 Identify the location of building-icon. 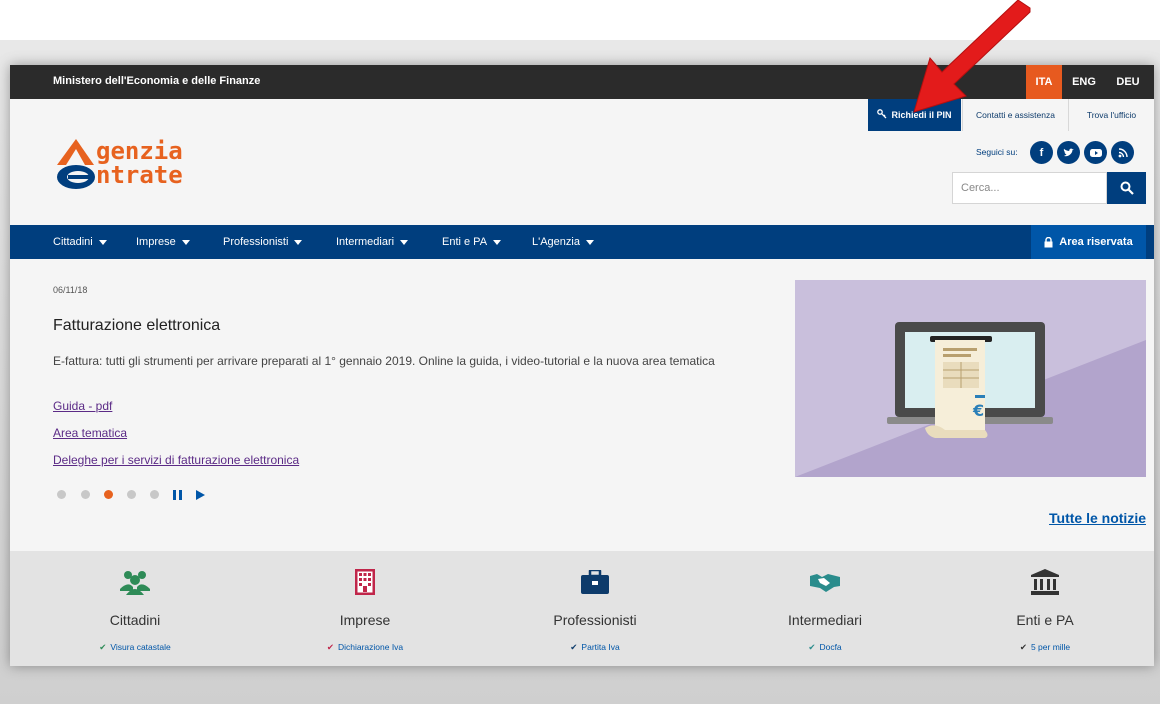
(365, 582).